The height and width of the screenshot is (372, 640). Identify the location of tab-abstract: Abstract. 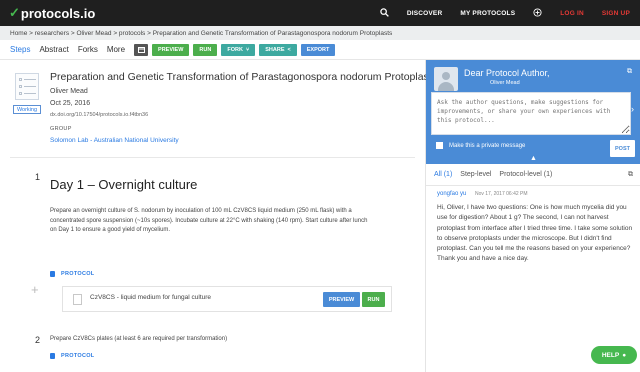
(53, 49).